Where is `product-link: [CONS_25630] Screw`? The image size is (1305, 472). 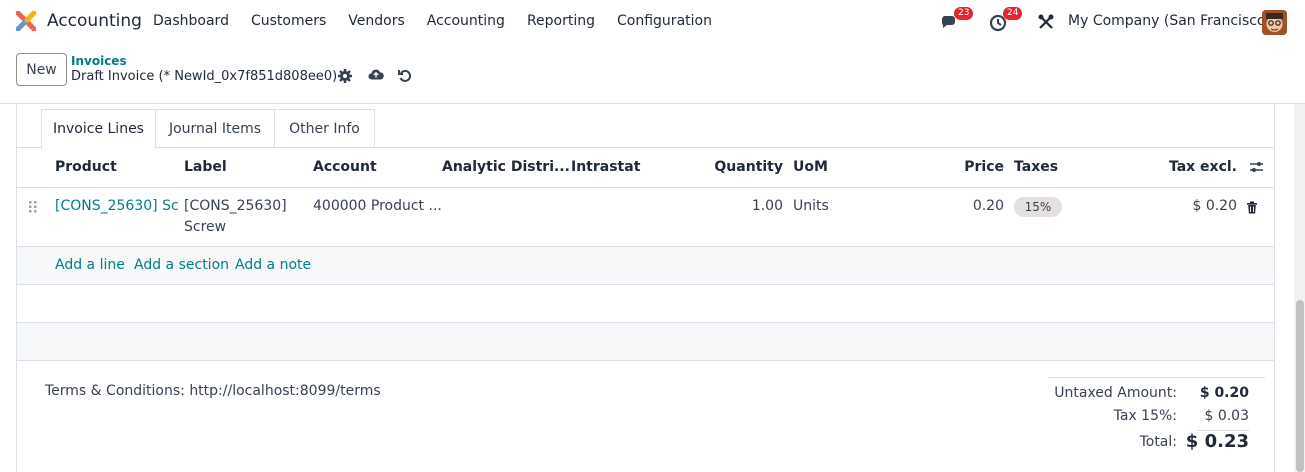
product-link: [CONS_25630] Screw is located at coordinates (117, 206).